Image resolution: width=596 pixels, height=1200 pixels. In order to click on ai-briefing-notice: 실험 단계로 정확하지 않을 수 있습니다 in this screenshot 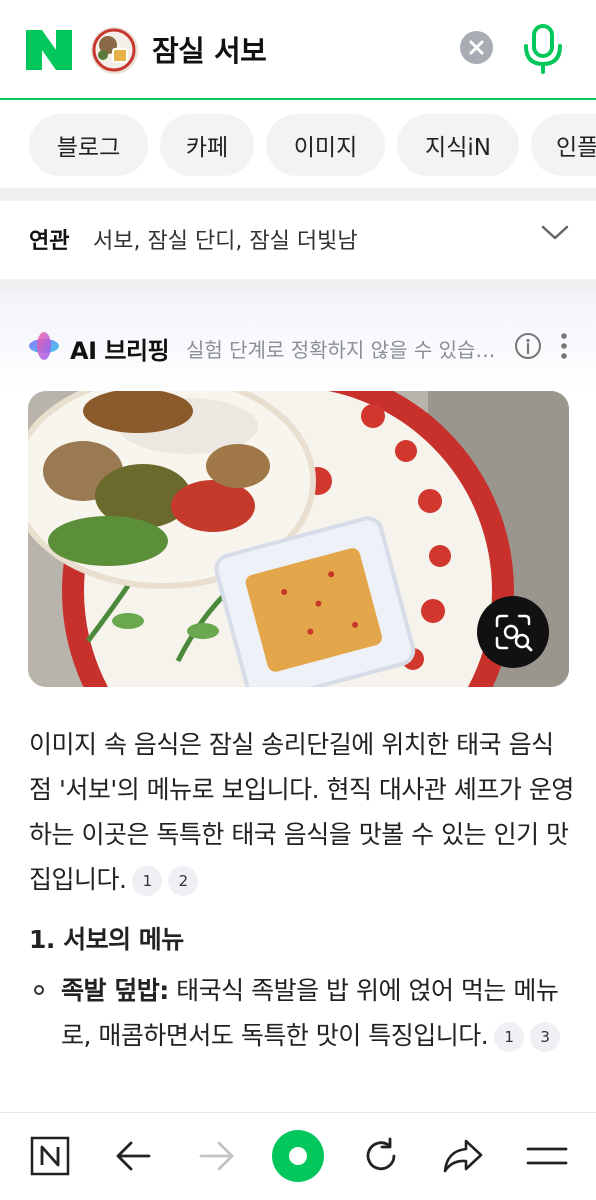, I will do `click(344, 350)`.